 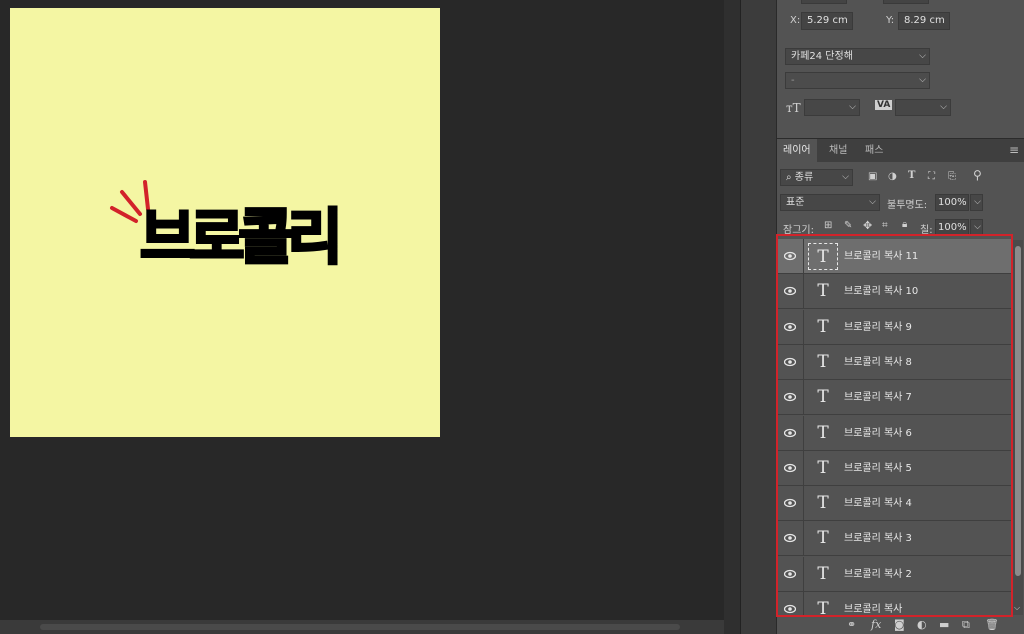 What do you see at coordinates (904, 224) in the screenshot?
I see `lock-all-icon: 🔒︎` at bounding box center [904, 224].